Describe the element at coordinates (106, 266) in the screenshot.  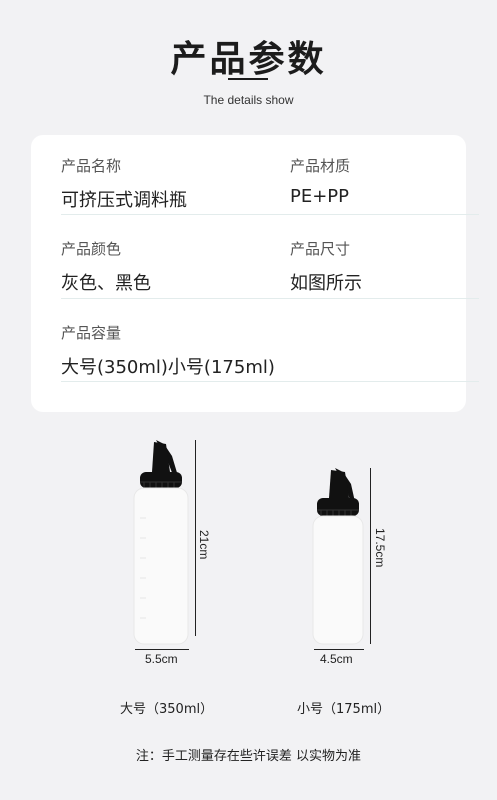
I see `param-color: 产品颜色 灰色、黑色` at that location.